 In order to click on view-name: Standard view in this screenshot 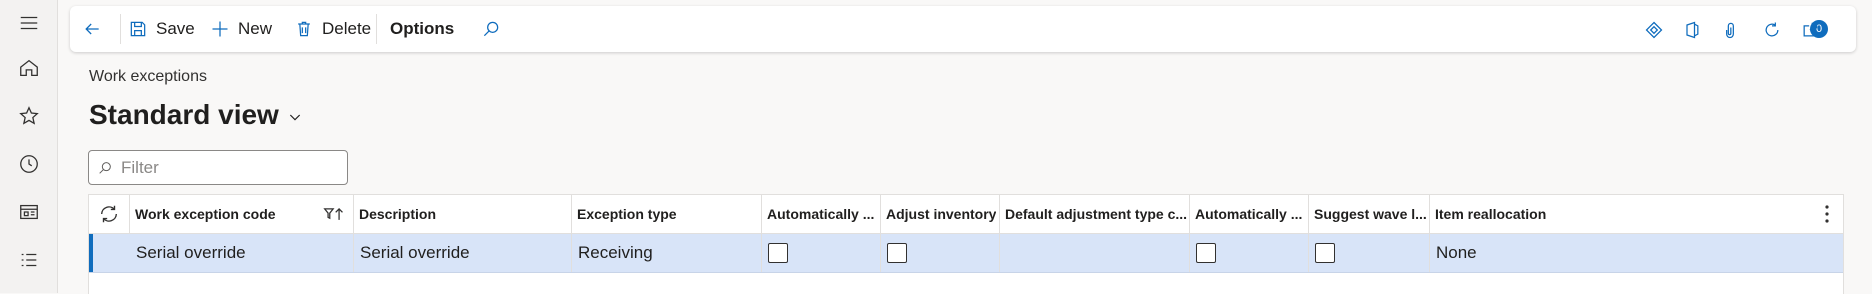, I will do `click(184, 114)`.